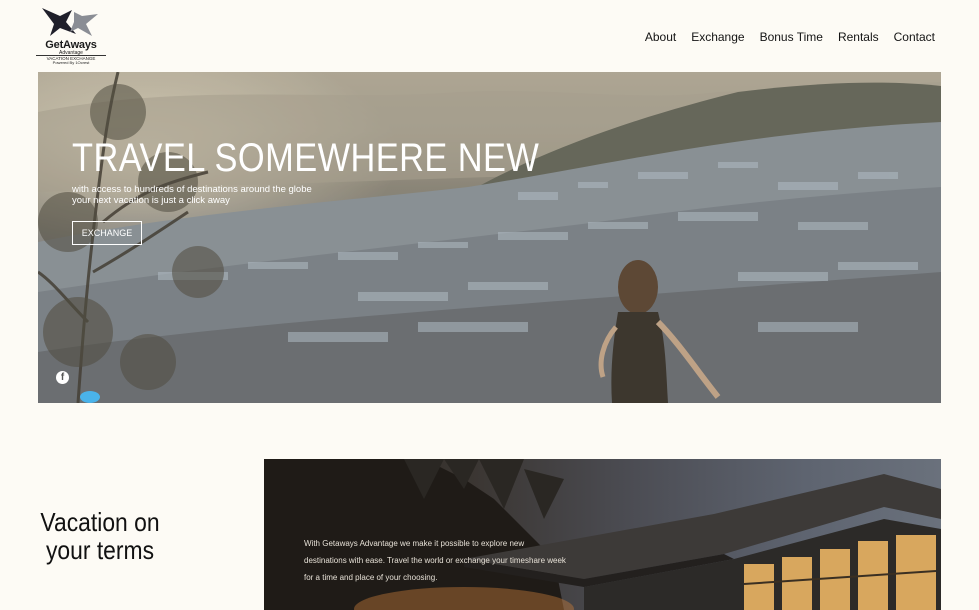  I want to click on section-body-line3: for a time and place of your choosing., so click(371, 577).